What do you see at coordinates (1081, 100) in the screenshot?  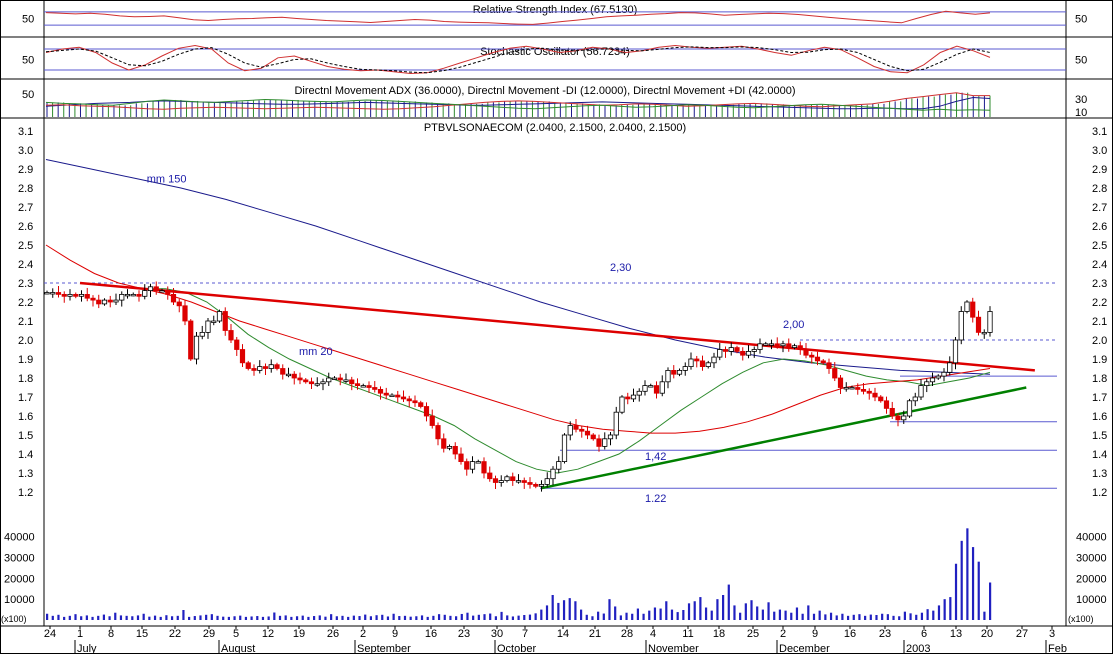 I see `dmi-y-tick-right: 30` at bounding box center [1081, 100].